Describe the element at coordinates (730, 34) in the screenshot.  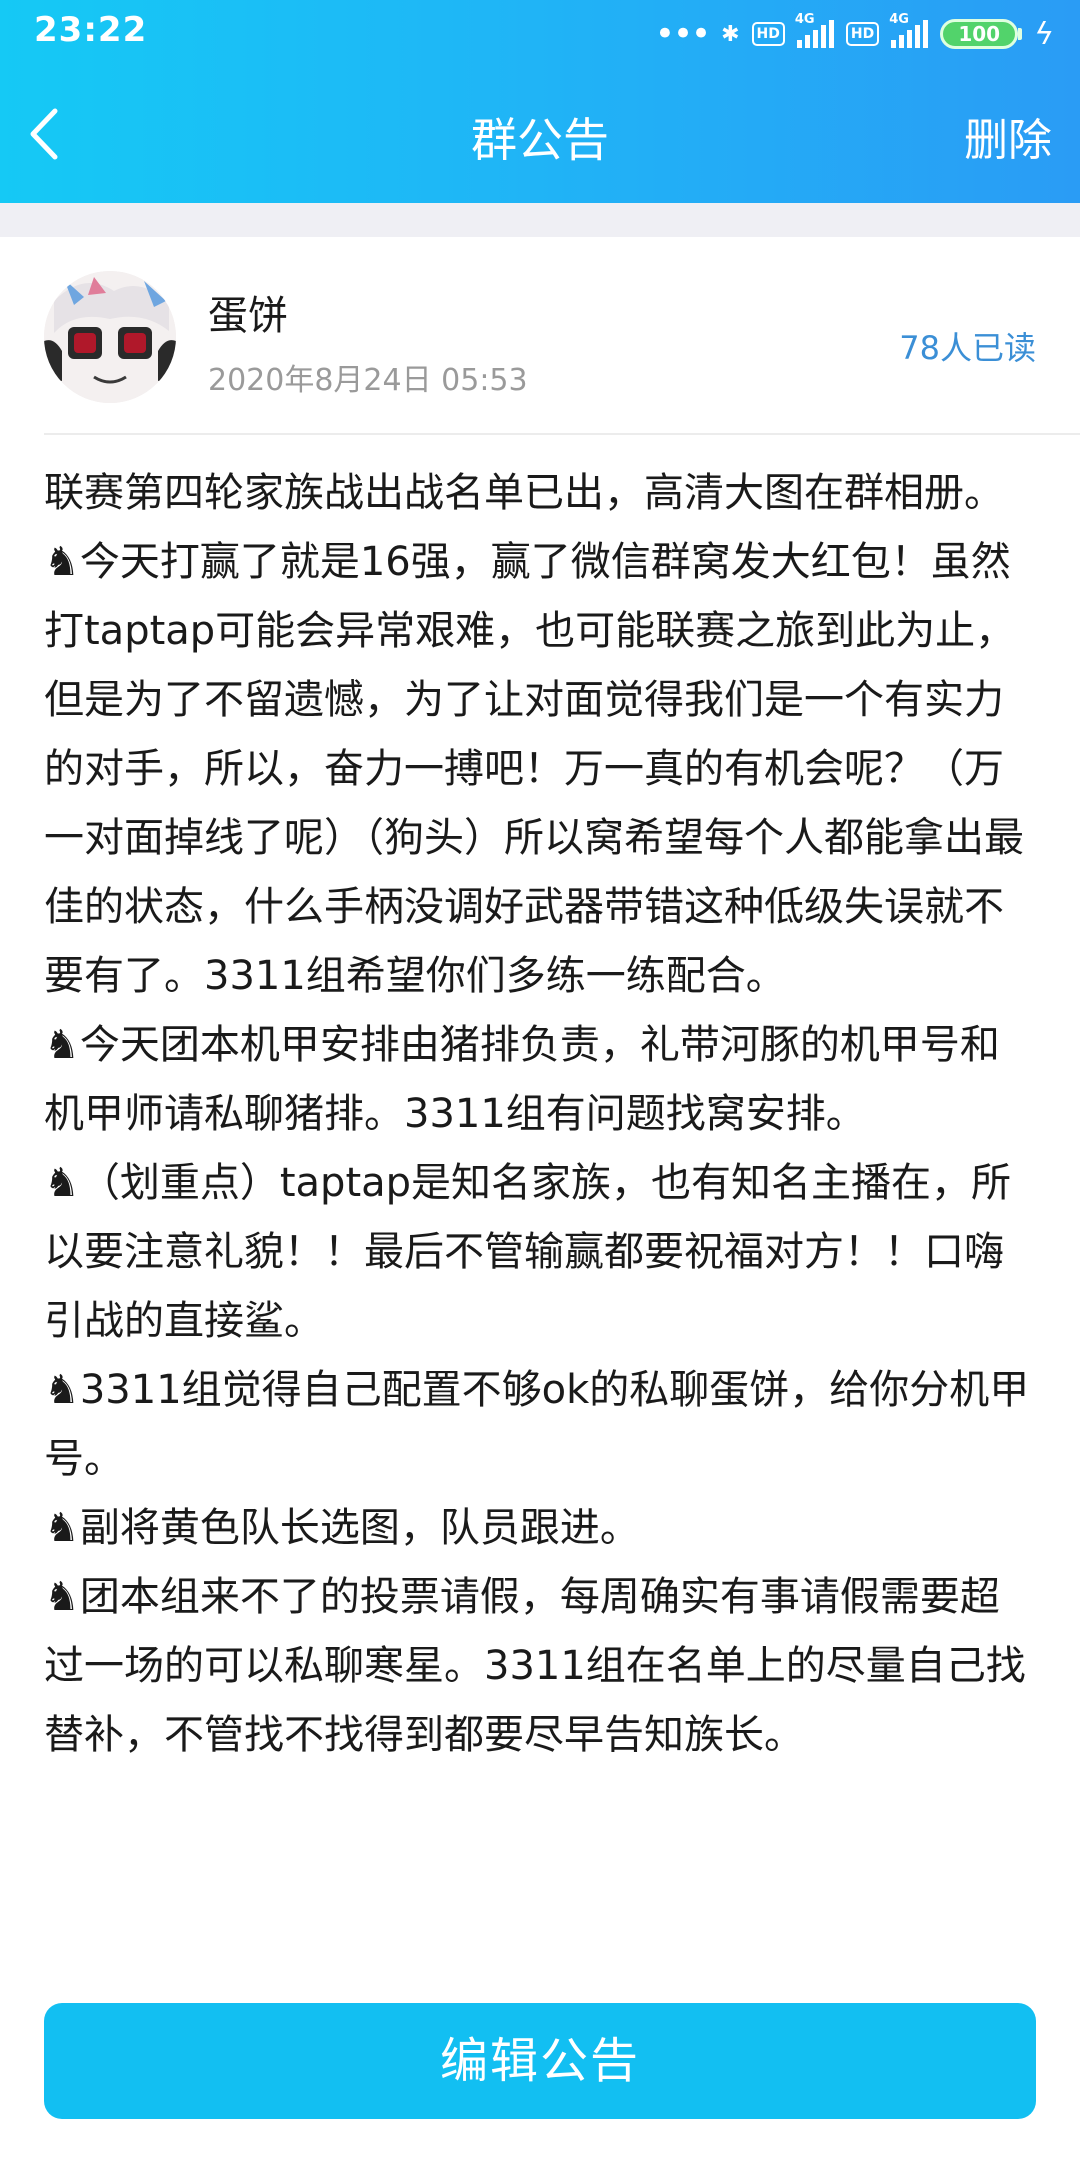
I see `bluetooth-icon: ✱` at that location.